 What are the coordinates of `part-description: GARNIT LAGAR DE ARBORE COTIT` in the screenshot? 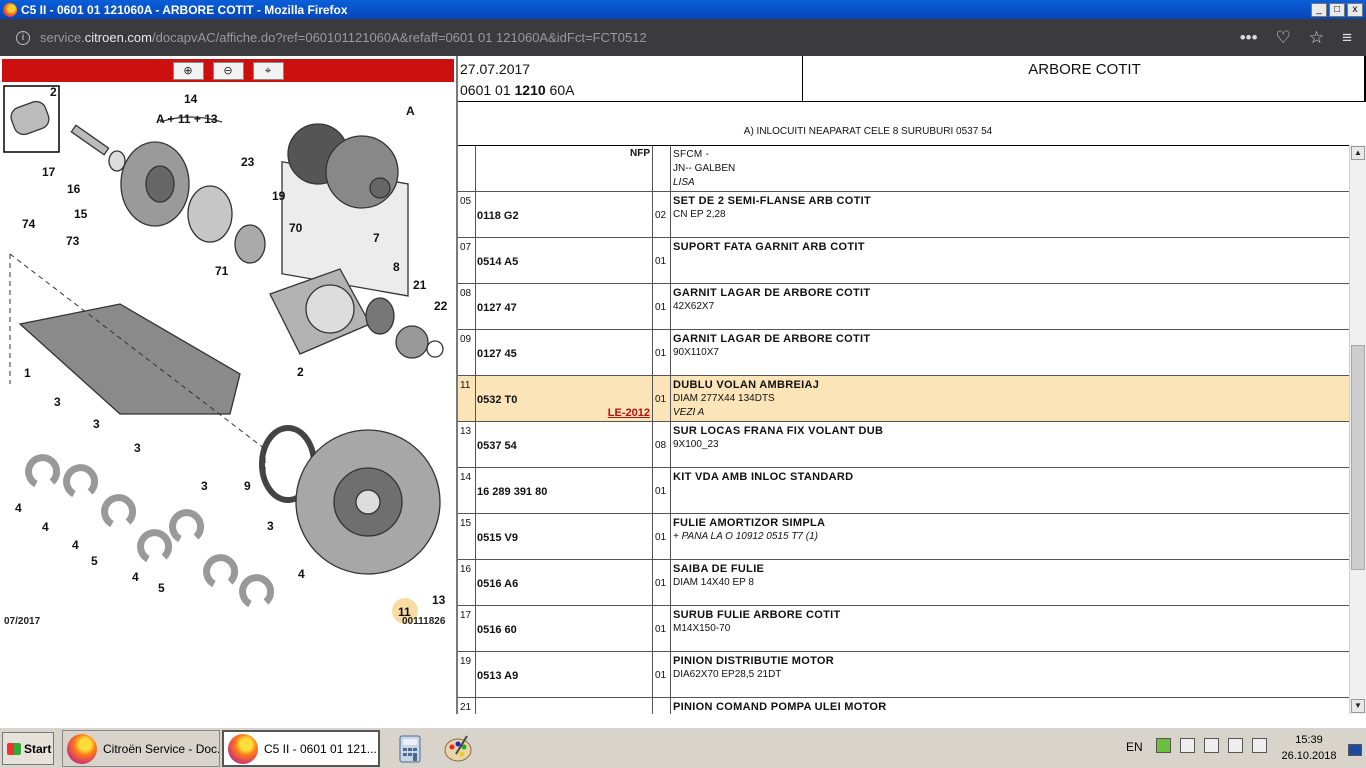 It's located at (772, 339).